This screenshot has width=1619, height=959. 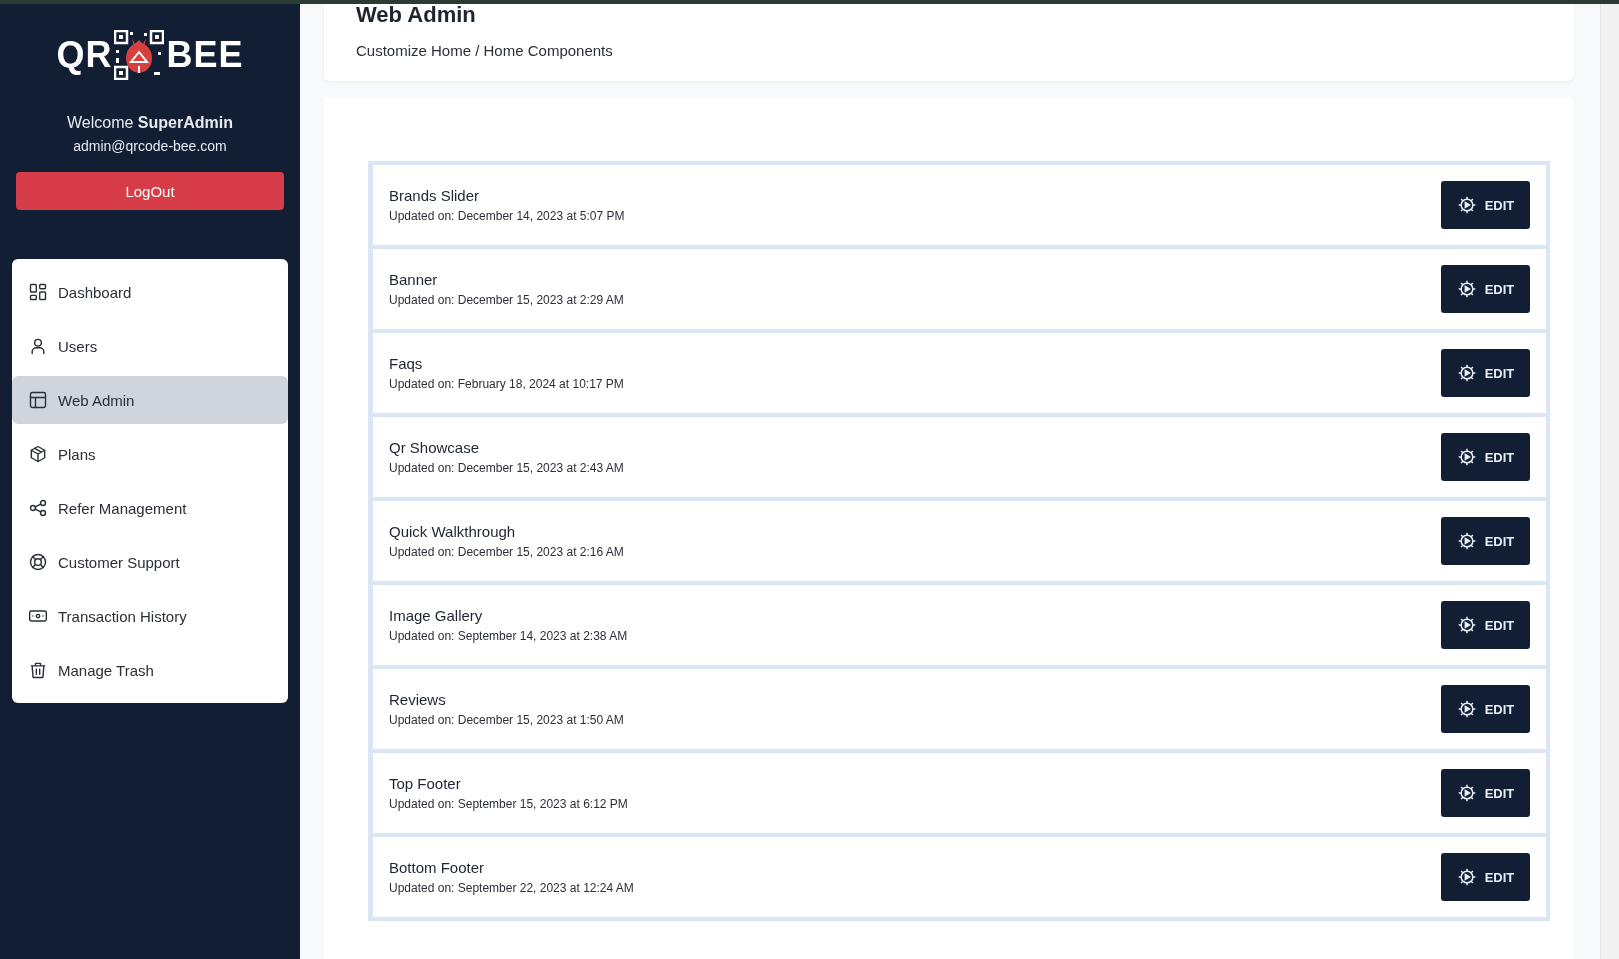 I want to click on user-email: admin@qrcode-bee.com, so click(x=150, y=146).